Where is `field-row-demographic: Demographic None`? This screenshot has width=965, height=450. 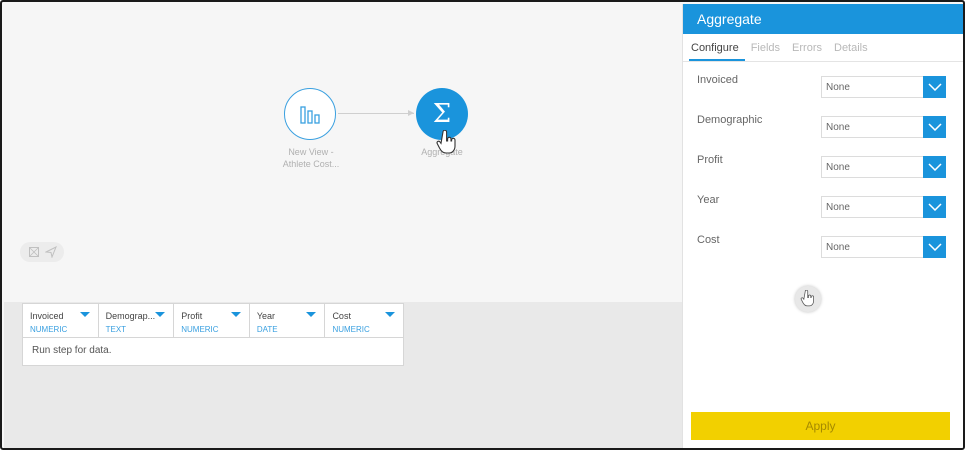
field-row-demographic: Demographic None is located at coordinates (822, 126).